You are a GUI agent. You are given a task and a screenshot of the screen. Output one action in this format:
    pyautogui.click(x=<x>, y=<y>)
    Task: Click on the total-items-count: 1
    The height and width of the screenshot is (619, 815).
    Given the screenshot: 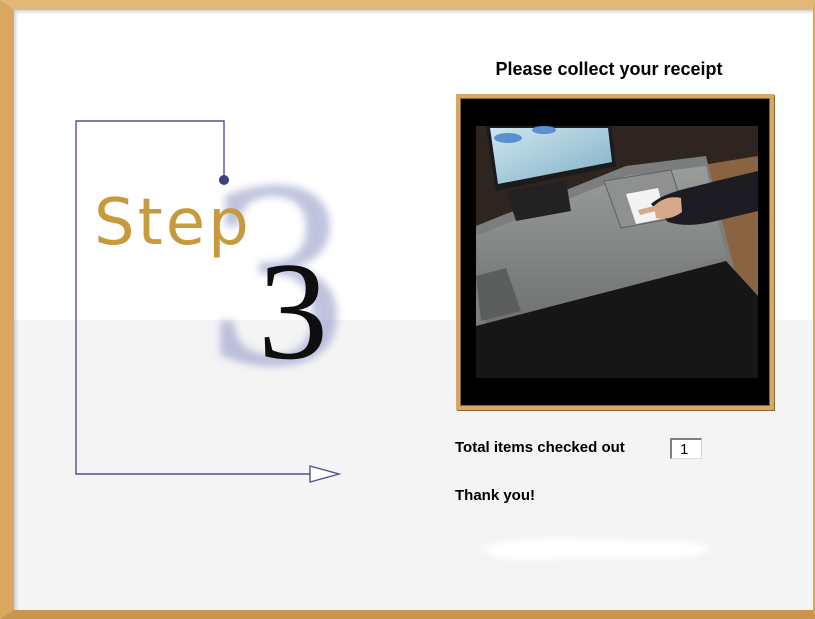 What is the action you would take?
    pyautogui.click(x=686, y=448)
    